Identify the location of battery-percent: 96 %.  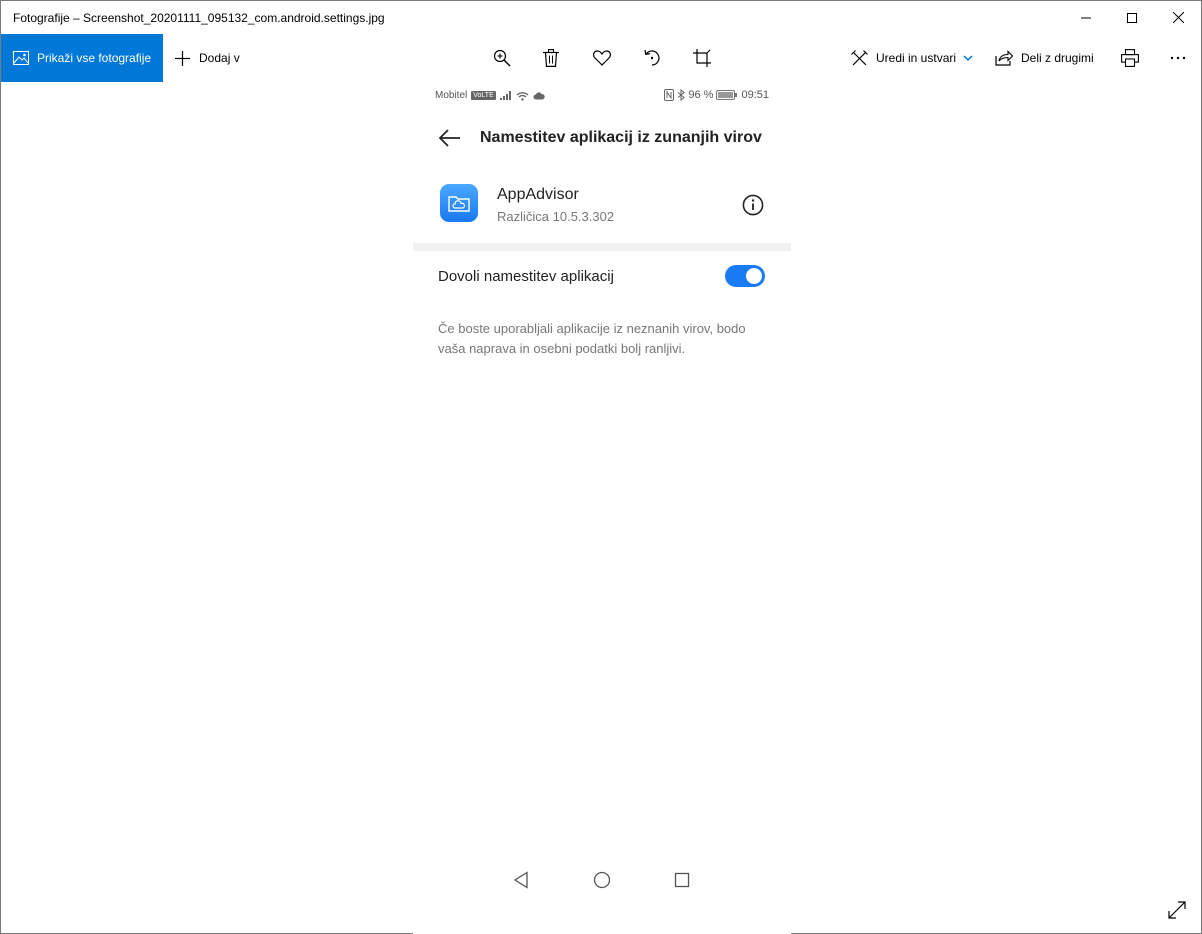
(701, 95).